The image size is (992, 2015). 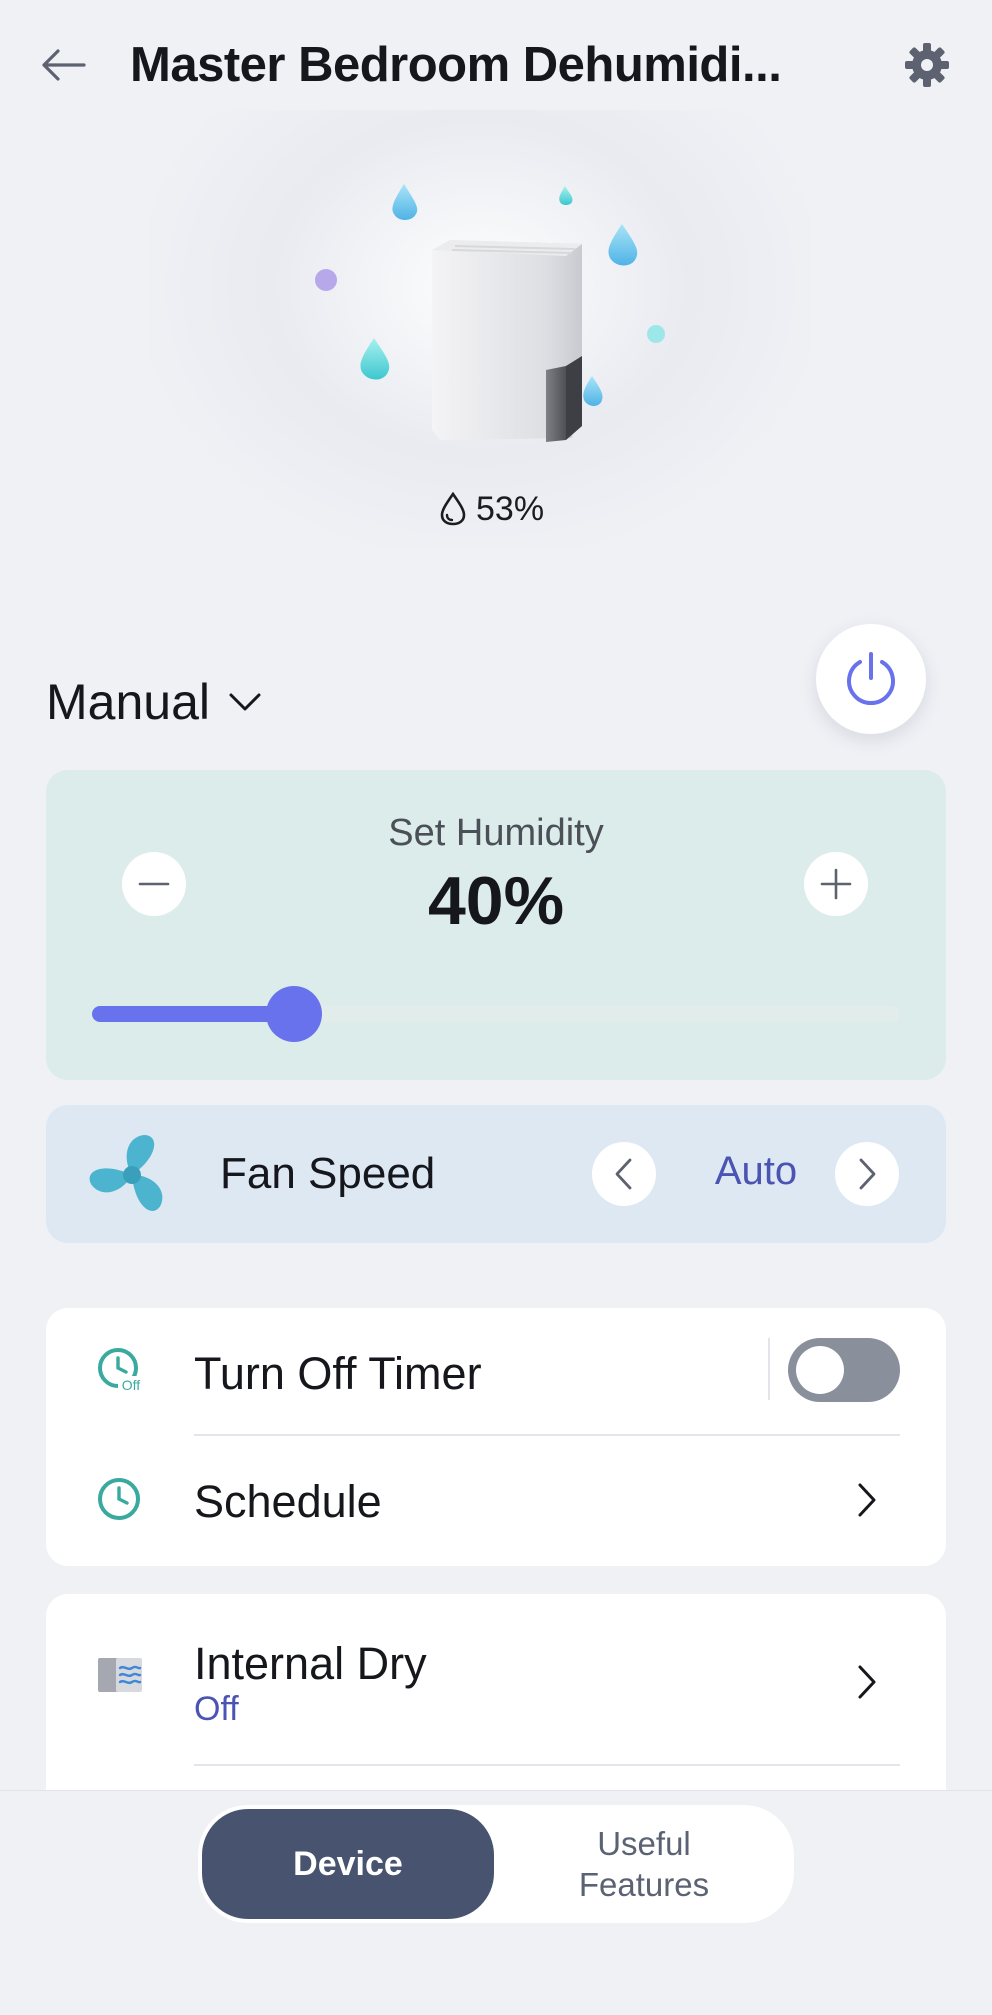 What do you see at coordinates (496, 1174) in the screenshot?
I see `fan-speed-card: Fan Speed Auto` at bounding box center [496, 1174].